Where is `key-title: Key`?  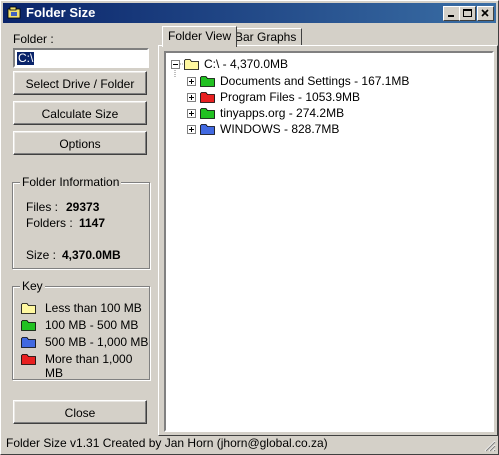 key-title: Key is located at coordinates (32, 286).